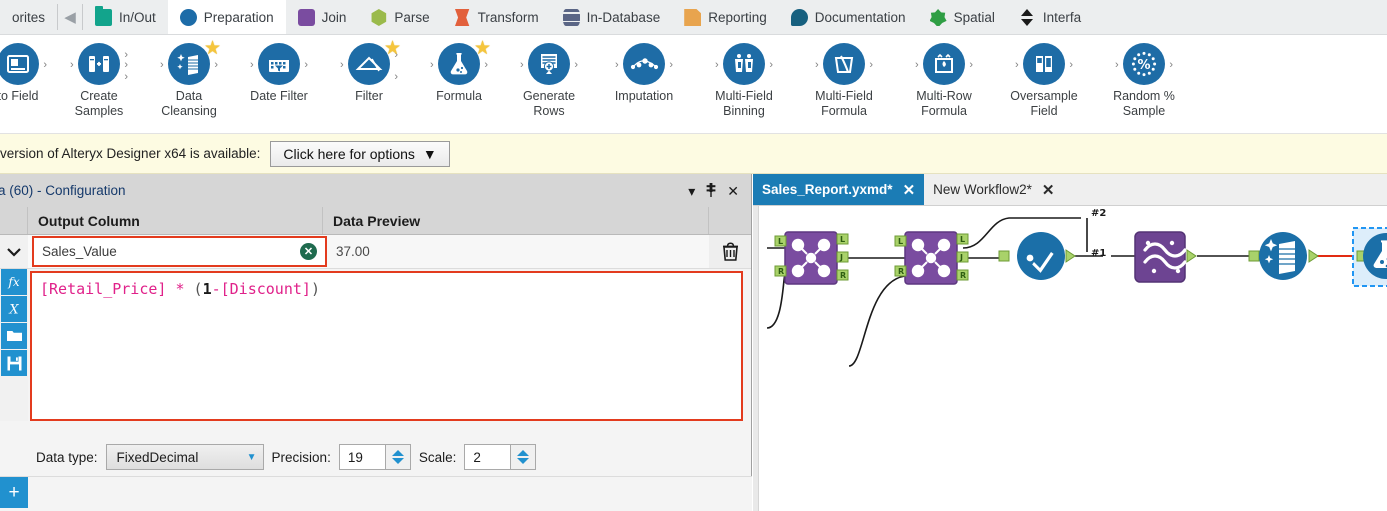 This screenshot has width=1387, height=511. I want to click on workflow-tabbar: Sales_Report.yxmd* ✕ New Workflow2* ✕, so click(1070, 190).